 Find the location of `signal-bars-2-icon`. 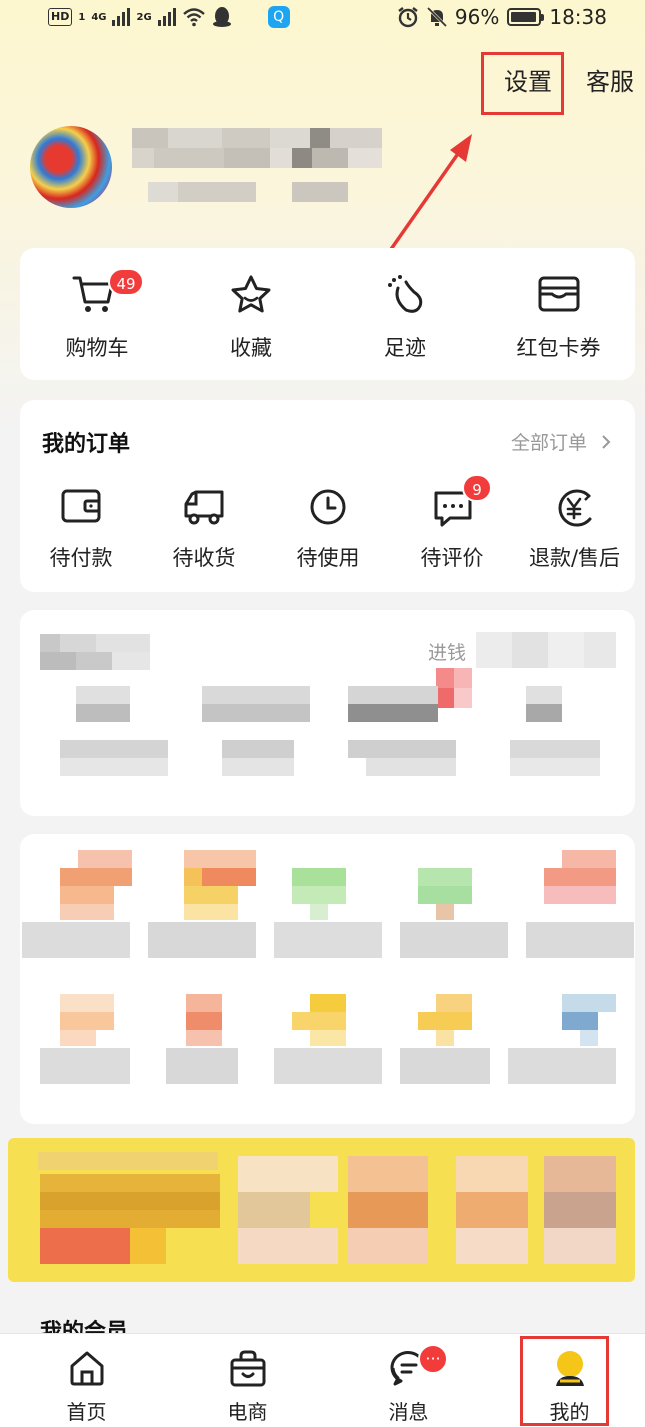

signal-bars-2-icon is located at coordinates (166, 17).